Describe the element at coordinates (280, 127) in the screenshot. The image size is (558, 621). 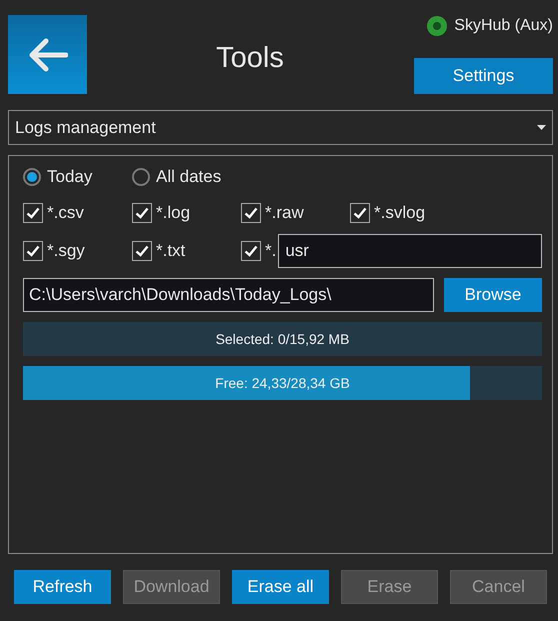
I see `mode-dropdown: Logs management` at that location.